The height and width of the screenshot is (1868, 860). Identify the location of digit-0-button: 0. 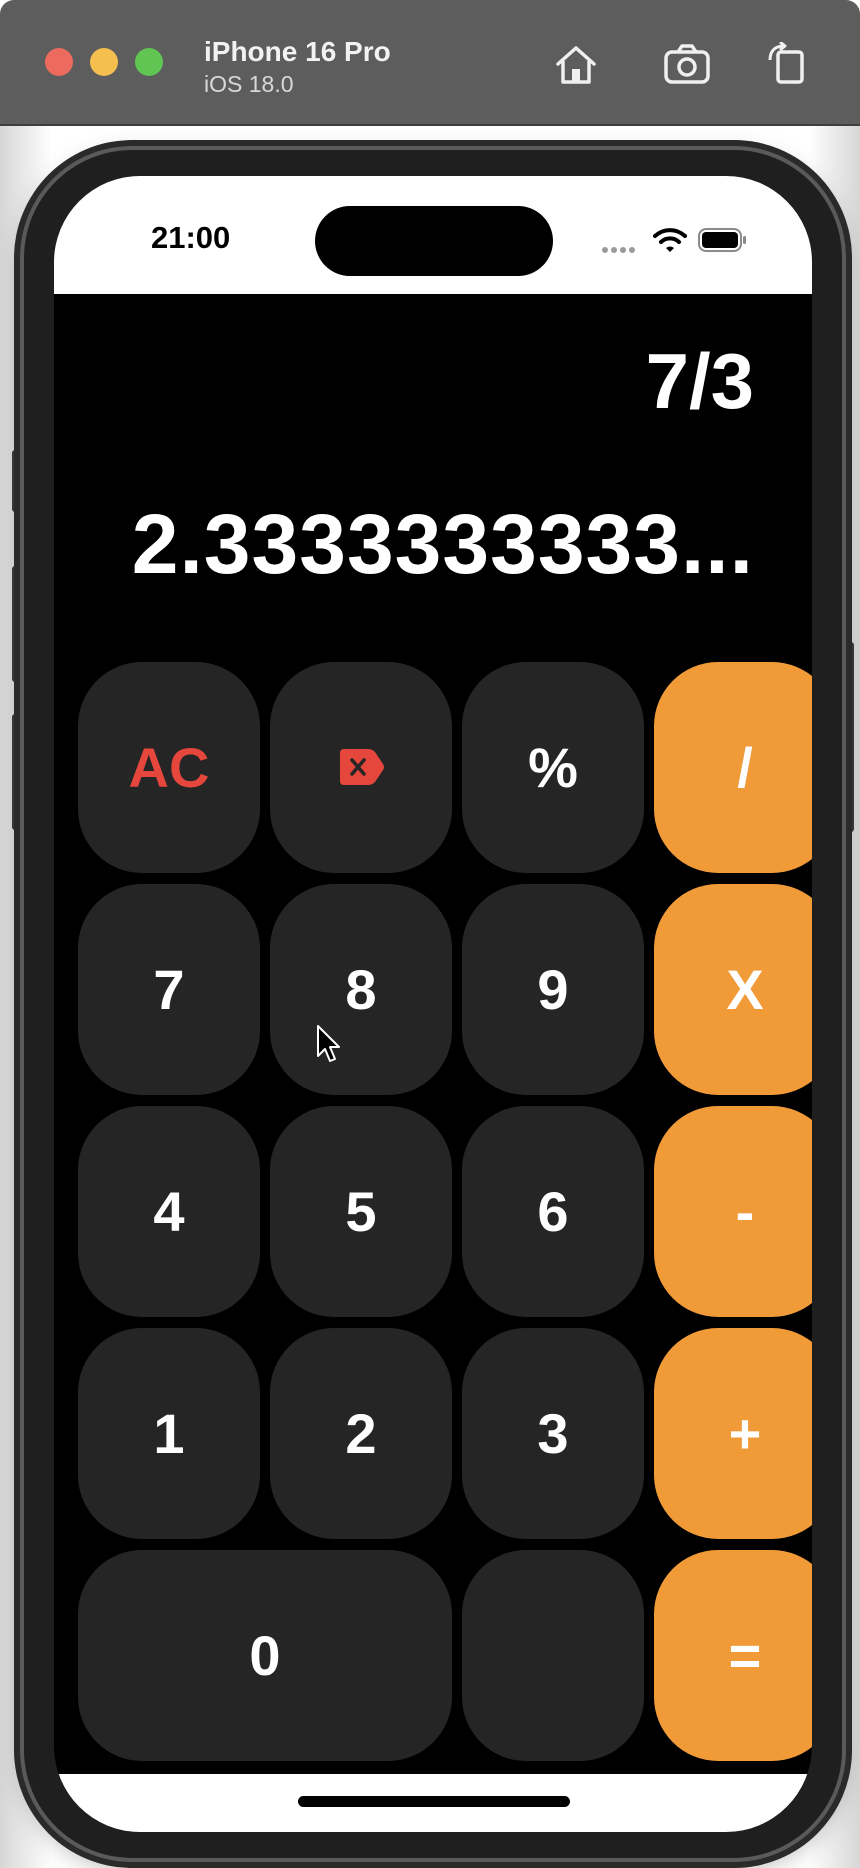
(265, 1655).